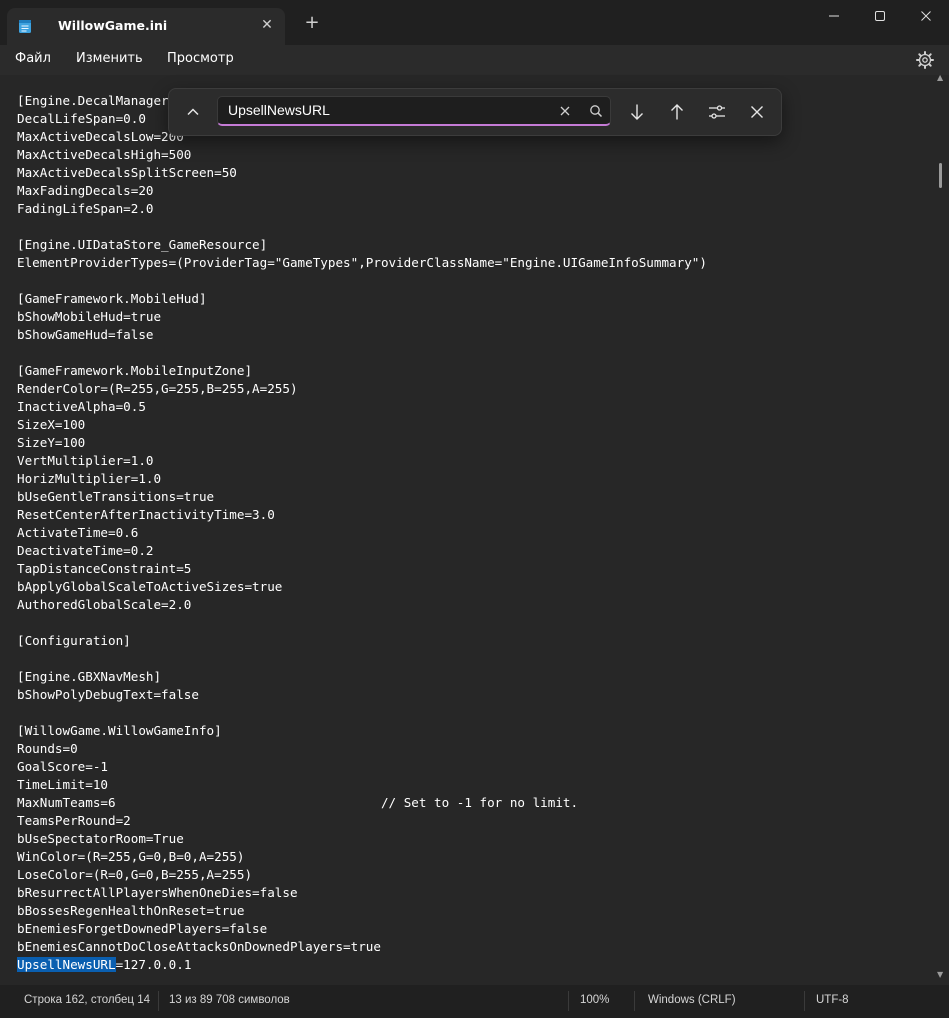 The image size is (949, 1018). What do you see at coordinates (362, 317) in the screenshot?
I see `editor-line: bShowMobileHud=true` at bounding box center [362, 317].